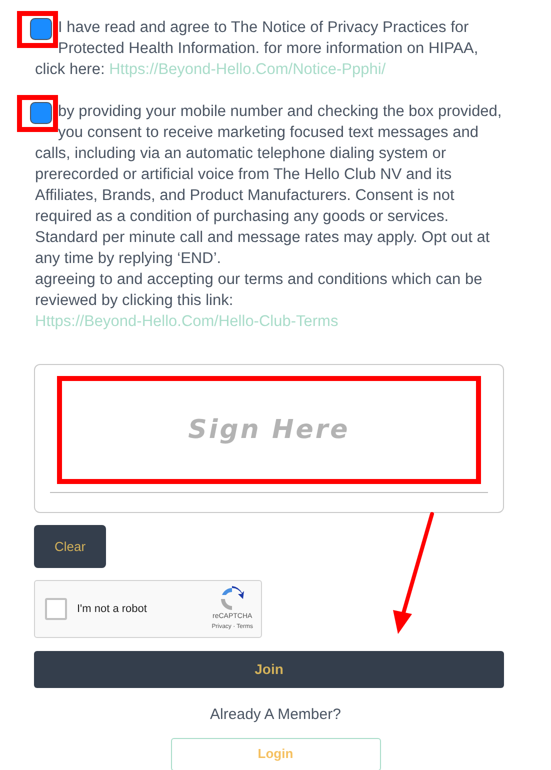 Image resolution: width=551 pixels, height=770 pixels. What do you see at coordinates (275, 715) in the screenshot?
I see `member-prompt: Already A Member?` at bounding box center [275, 715].